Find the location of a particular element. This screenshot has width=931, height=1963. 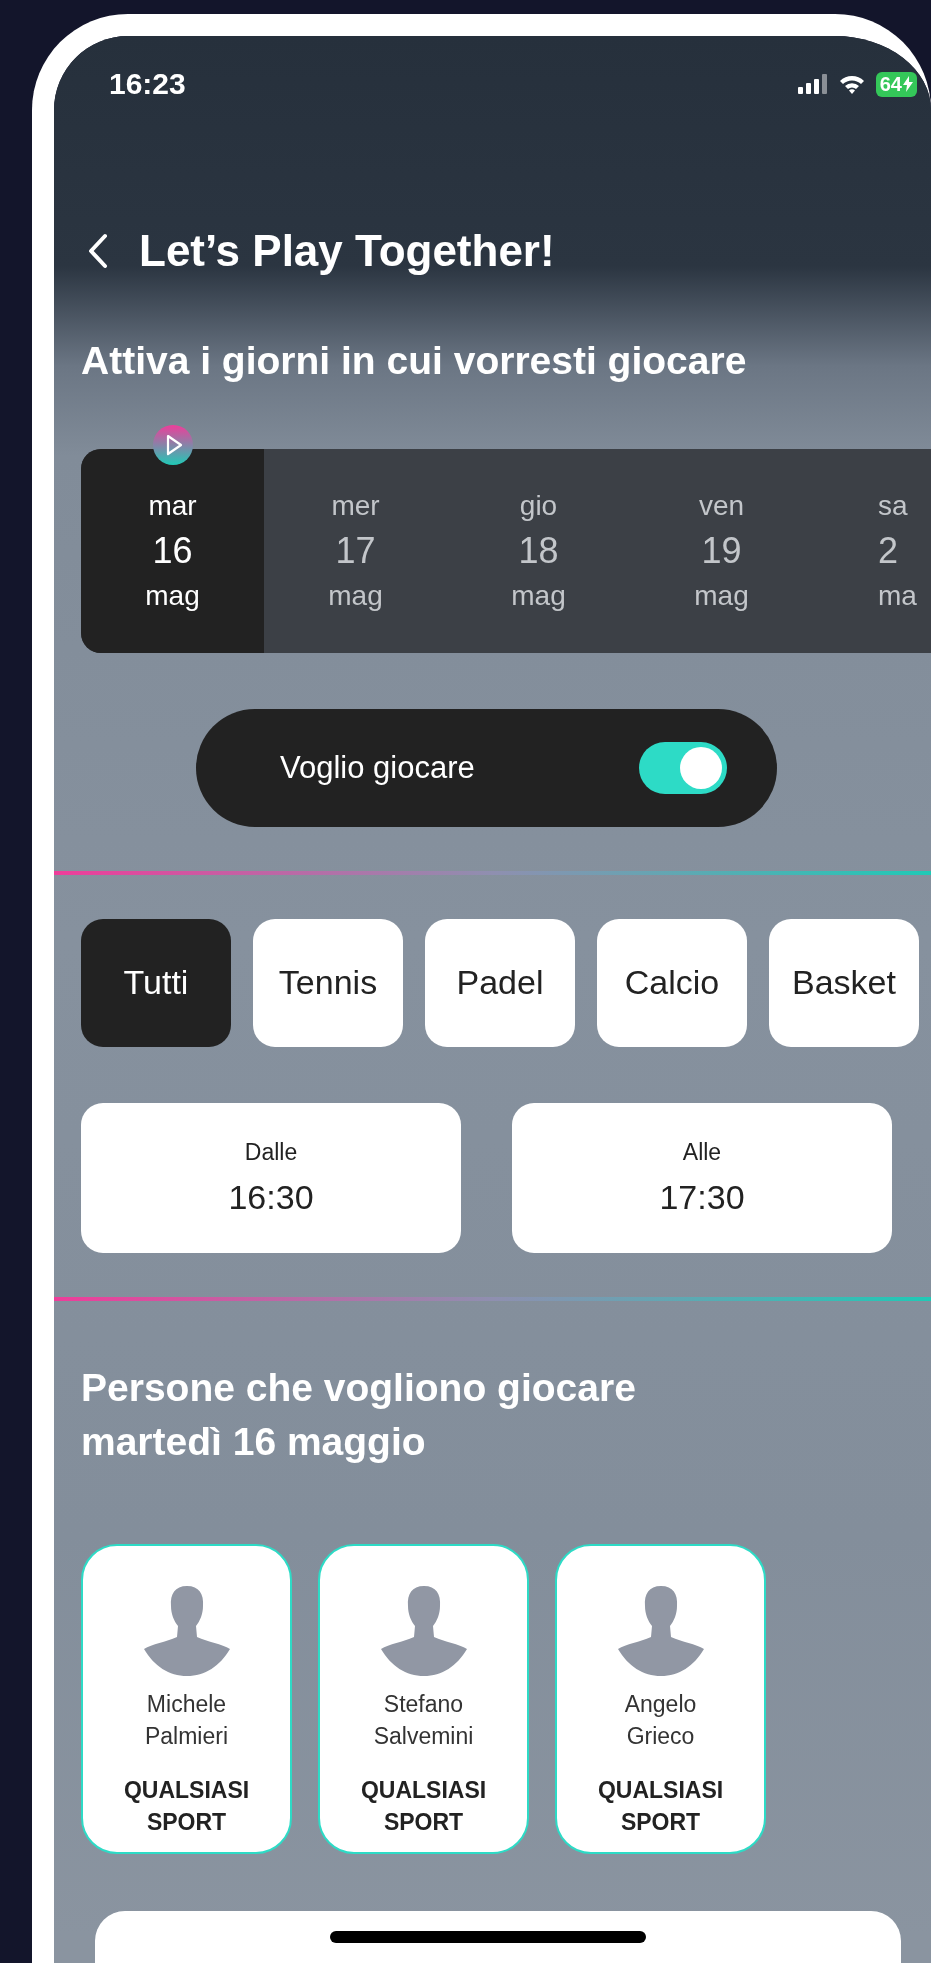

back-button is located at coordinates (98, 251).